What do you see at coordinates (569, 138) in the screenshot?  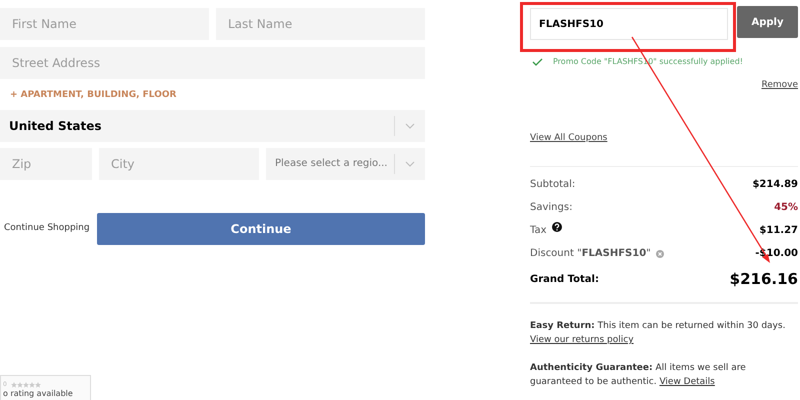 I see `view-all-coupons-link: View All Coupons` at bounding box center [569, 138].